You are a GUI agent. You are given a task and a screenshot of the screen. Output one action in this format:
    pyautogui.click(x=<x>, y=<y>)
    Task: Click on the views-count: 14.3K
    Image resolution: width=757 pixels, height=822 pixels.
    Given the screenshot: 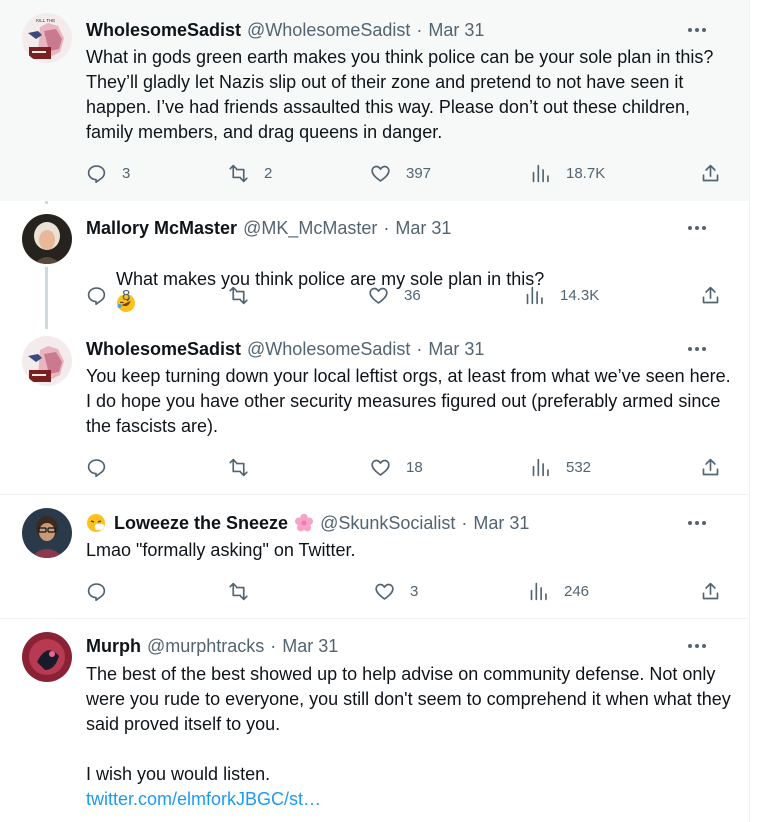 What is the action you would take?
    pyautogui.click(x=580, y=295)
    